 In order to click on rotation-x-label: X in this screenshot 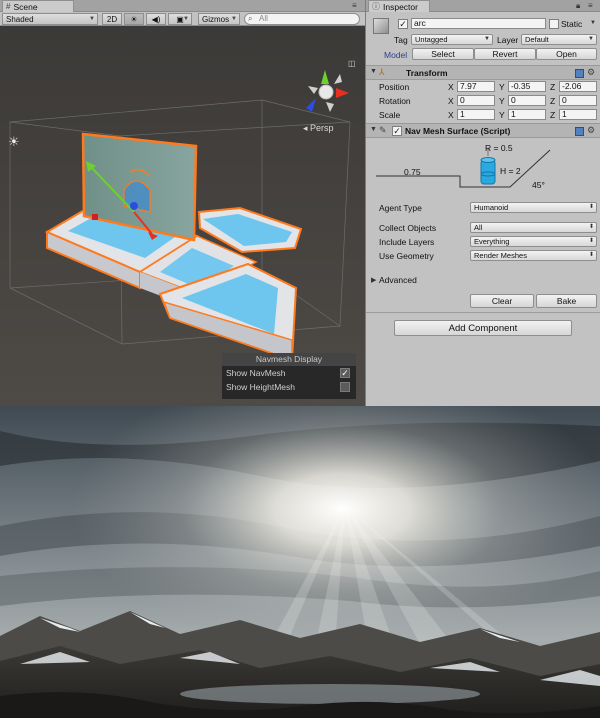, I will do `click(451, 101)`.